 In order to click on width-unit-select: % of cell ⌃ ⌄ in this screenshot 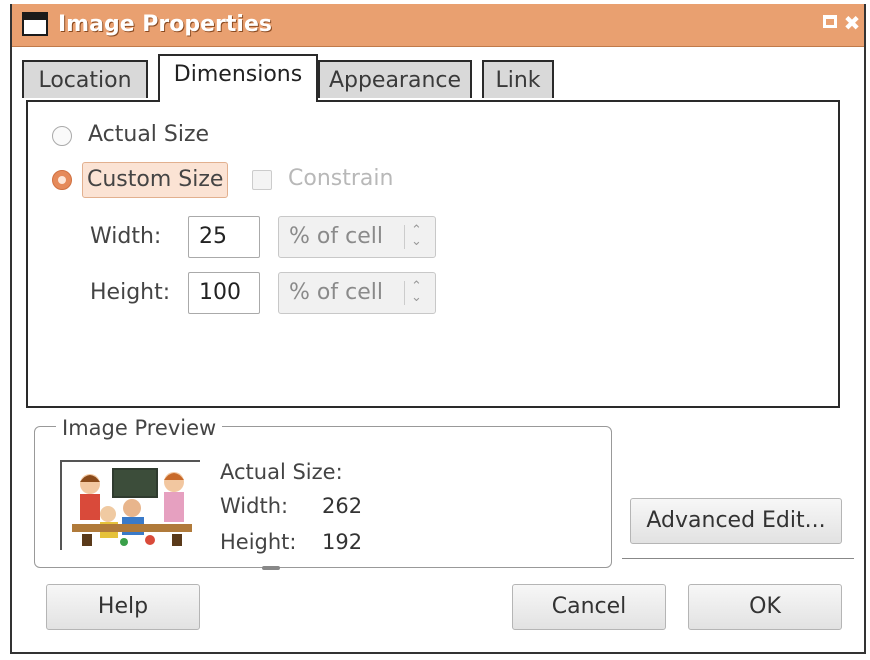, I will do `click(357, 237)`.